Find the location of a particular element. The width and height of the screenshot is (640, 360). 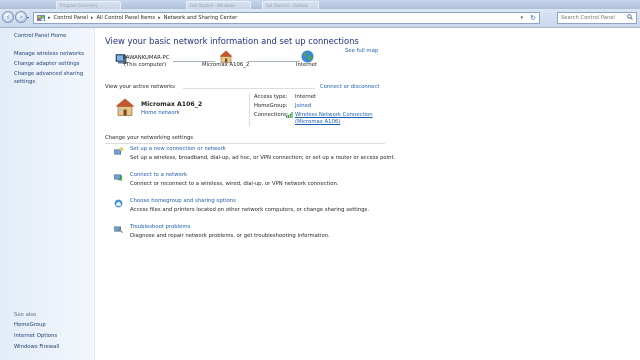

connect-or-disconnect-link: Connect or disconnect is located at coordinates (349, 87).